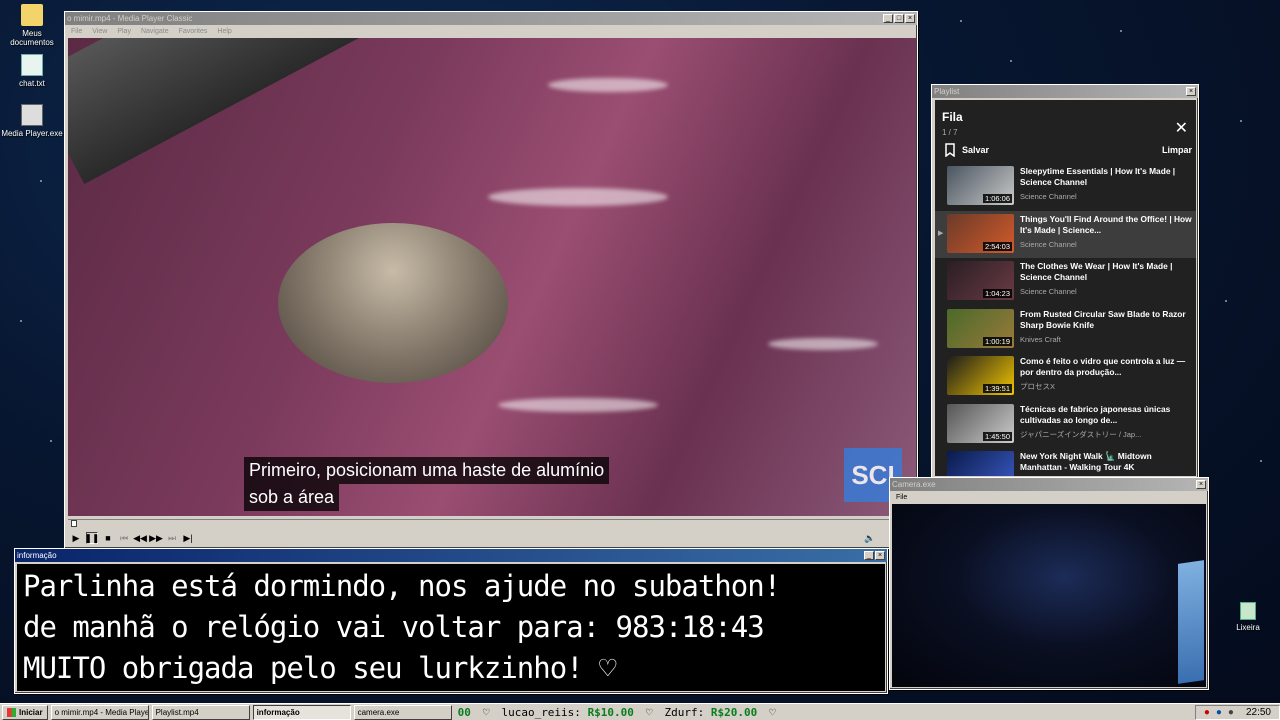 This screenshot has height=720, width=1280. Describe the element at coordinates (491, 18) in the screenshot. I see `media-player-titlebar: o mimir.mp4 - Media Player Classic _ □ ×` at that location.